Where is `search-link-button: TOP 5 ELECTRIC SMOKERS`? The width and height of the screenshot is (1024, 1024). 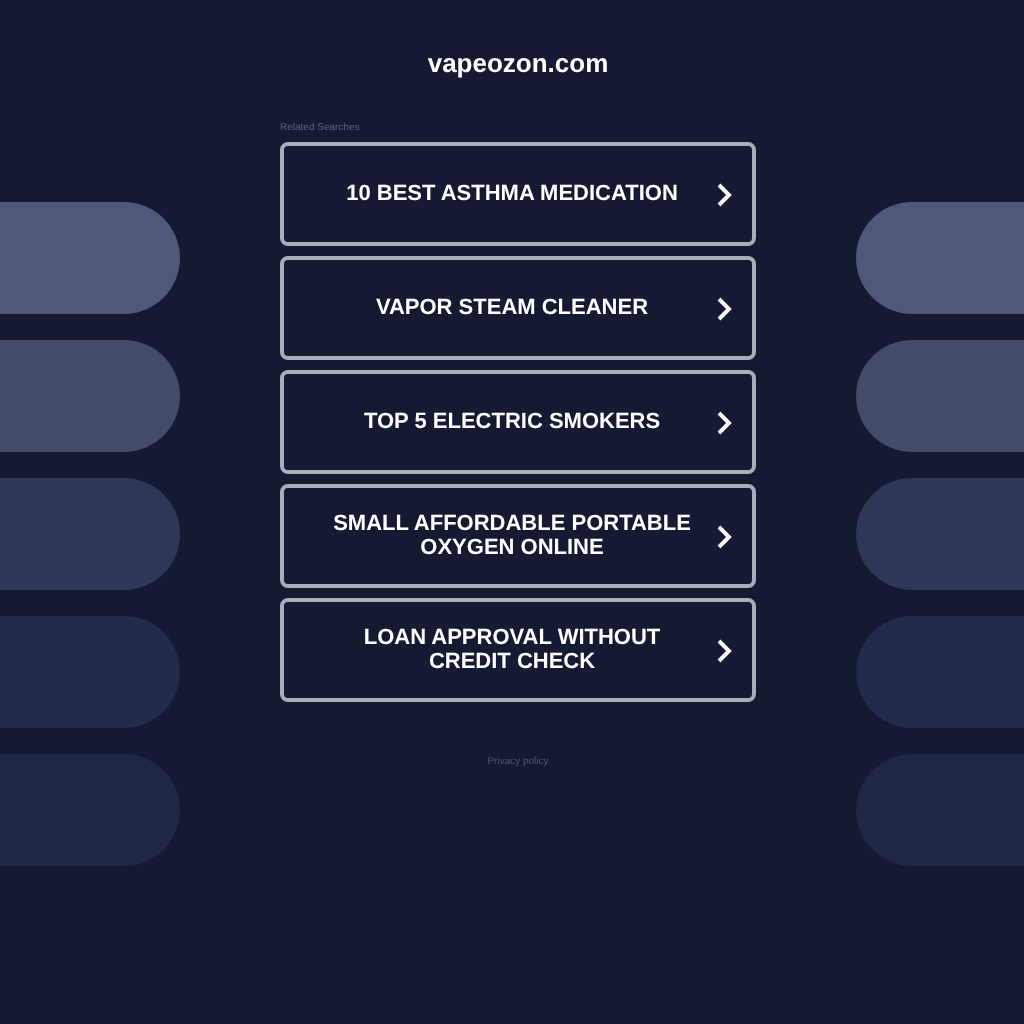
search-link-button: TOP 5 ELECTRIC SMOKERS is located at coordinates (518, 422).